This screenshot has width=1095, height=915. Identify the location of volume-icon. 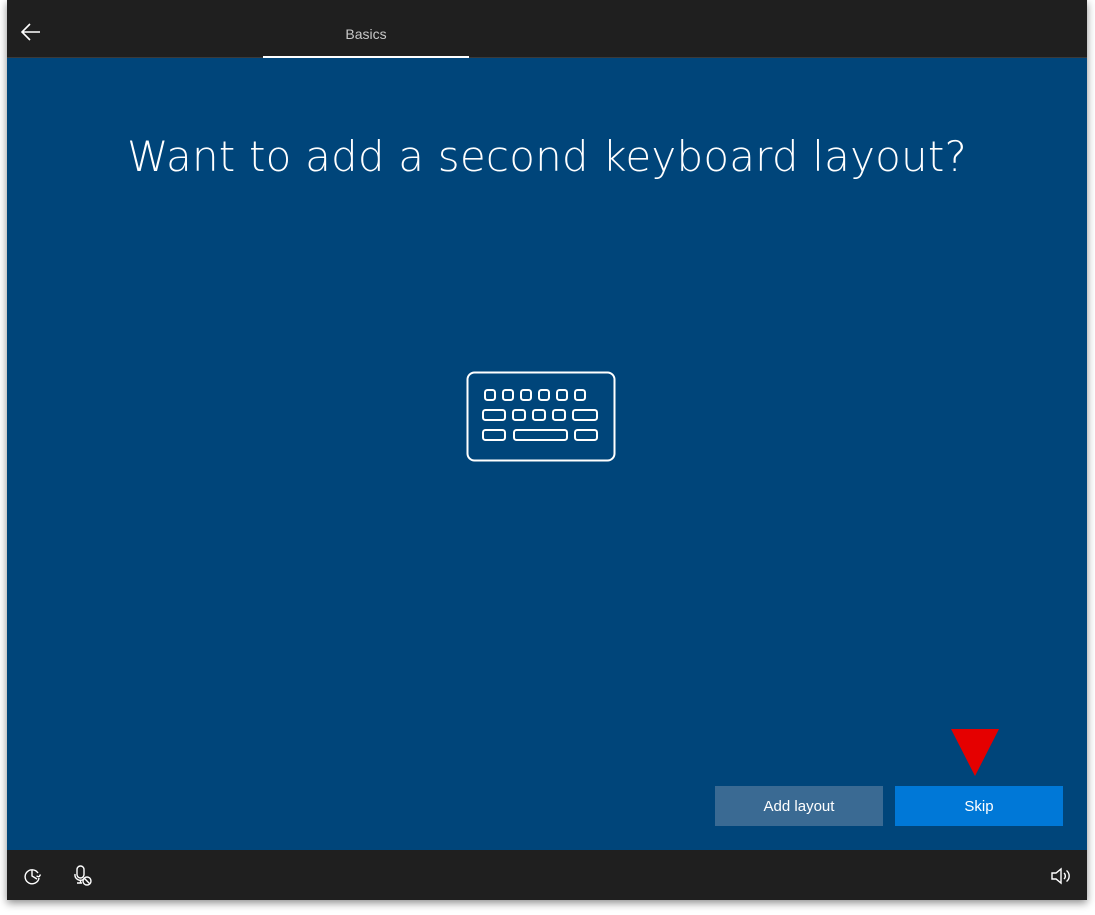
(1061, 876).